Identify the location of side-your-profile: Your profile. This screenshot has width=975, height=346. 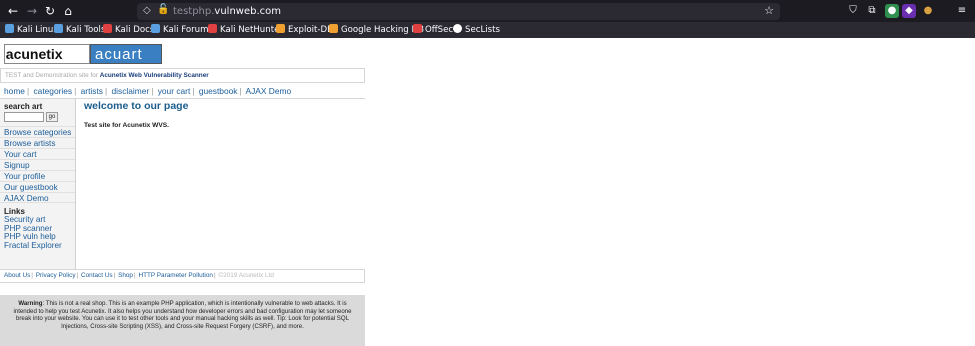
(37, 175).